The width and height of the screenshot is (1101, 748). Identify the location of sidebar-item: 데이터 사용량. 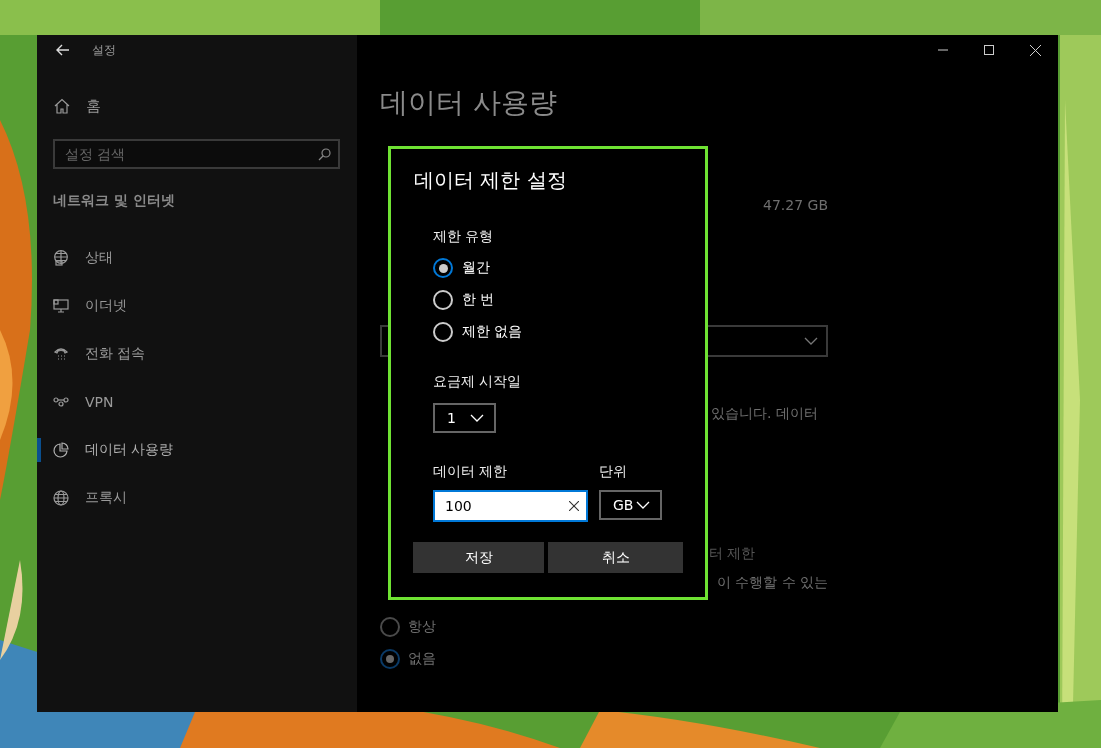
(197, 450).